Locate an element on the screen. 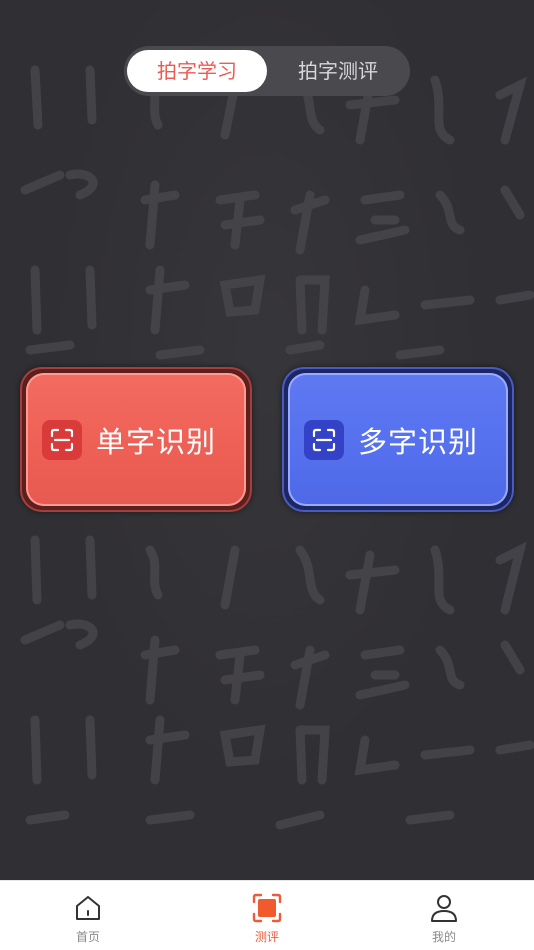 The image size is (534, 950). tab-evaluation-label: 测评 is located at coordinates (266, 937).